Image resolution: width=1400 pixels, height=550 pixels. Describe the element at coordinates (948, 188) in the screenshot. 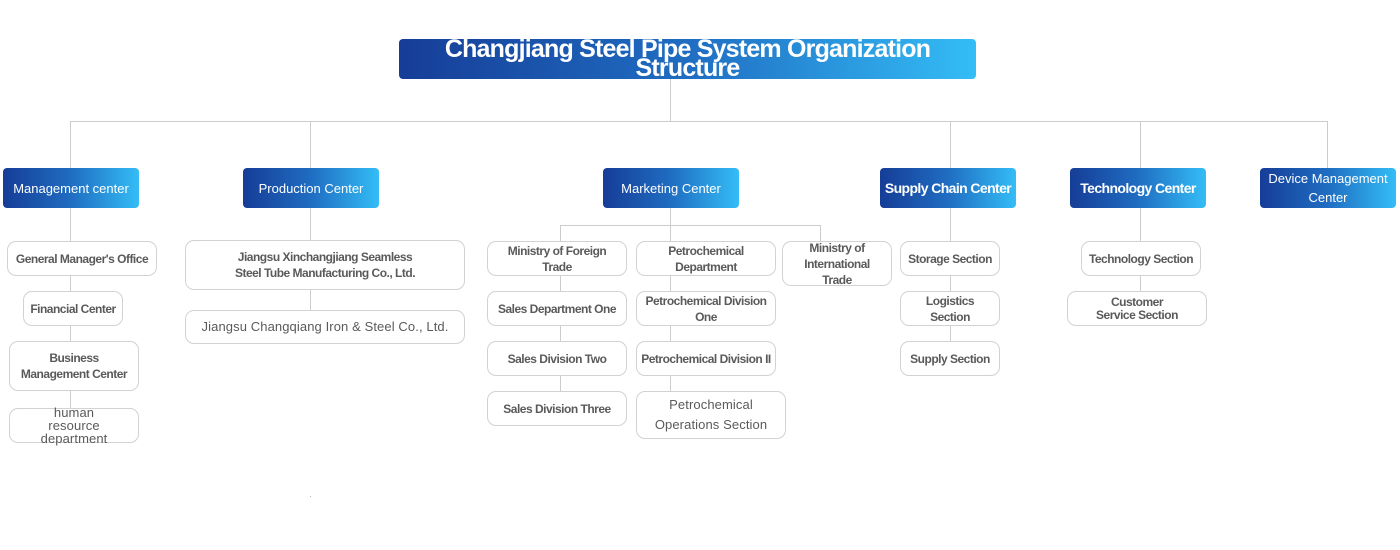

I see `center-supply-chain: Supply Chain Center` at that location.